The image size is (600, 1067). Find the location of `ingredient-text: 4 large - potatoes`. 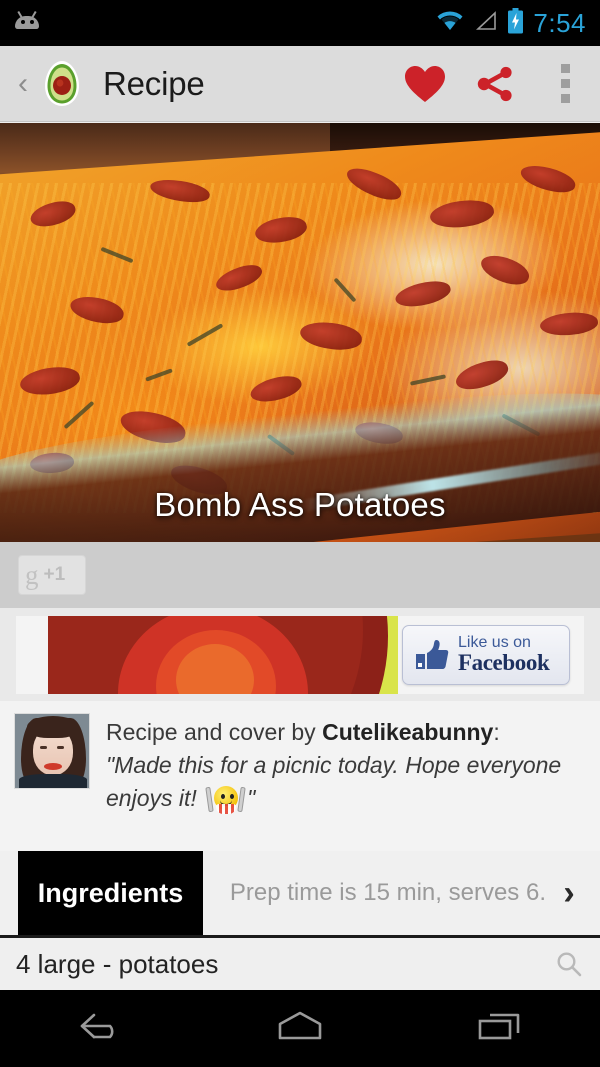

ingredient-text: 4 large - potatoes is located at coordinates (117, 963).